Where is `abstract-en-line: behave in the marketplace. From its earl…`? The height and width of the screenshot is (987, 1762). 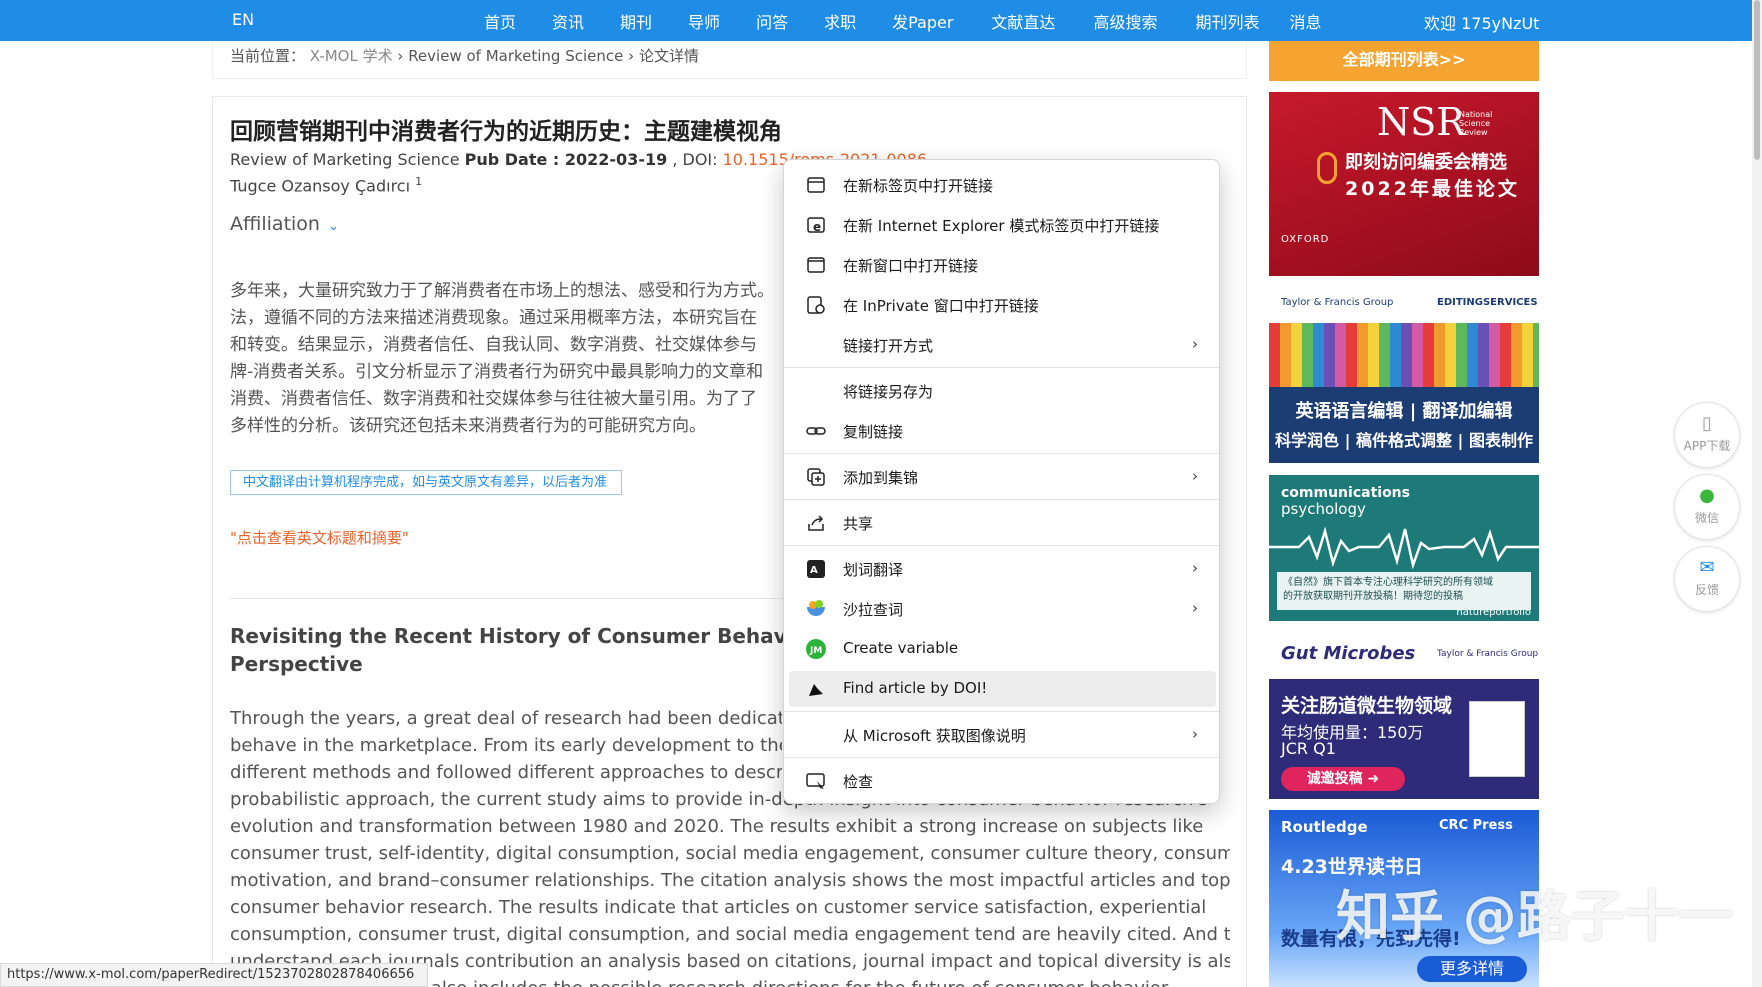
abstract-en-line: behave in the marketplace. From its earl… is located at coordinates (506, 745).